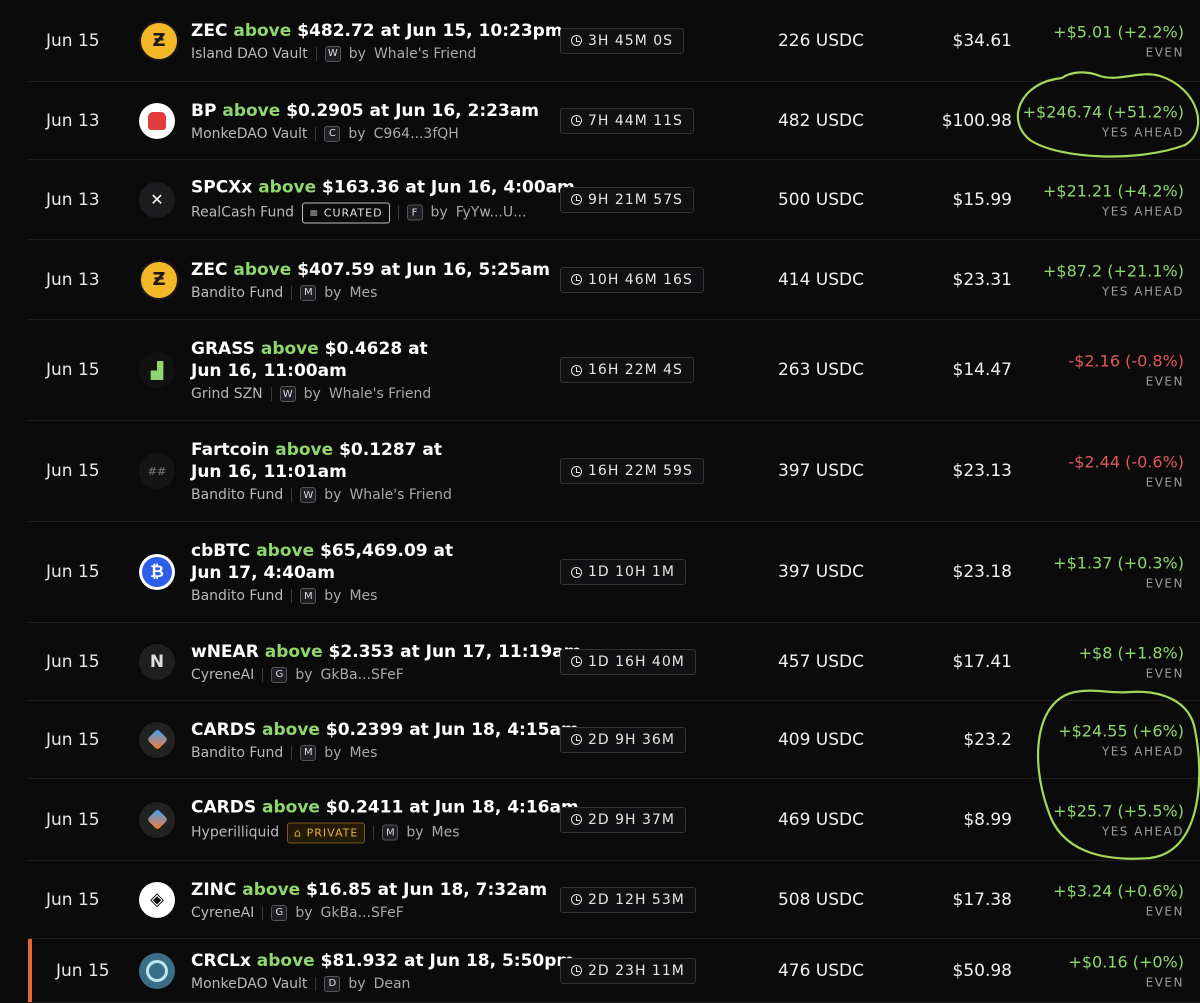 Image resolution: width=1200 pixels, height=1003 pixels. I want to click on curated-badge: ≡ CURATED, so click(346, 212).